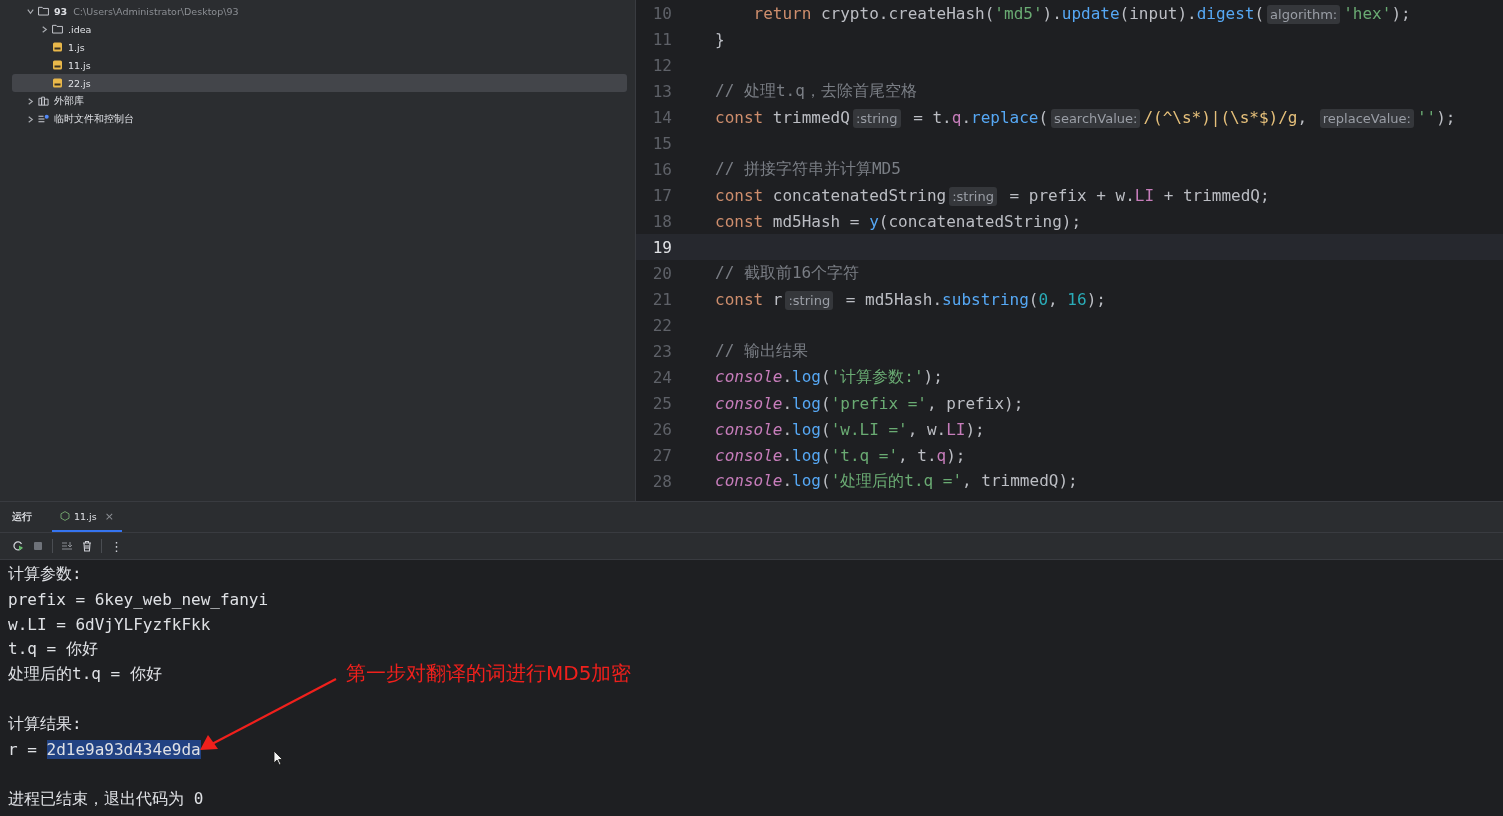 The image size is (1503, 816). Describe the element at coordinates (898, 221) in the screenshot. I see `code-line: const md5Hash = y(concatenatedString);` at that location.